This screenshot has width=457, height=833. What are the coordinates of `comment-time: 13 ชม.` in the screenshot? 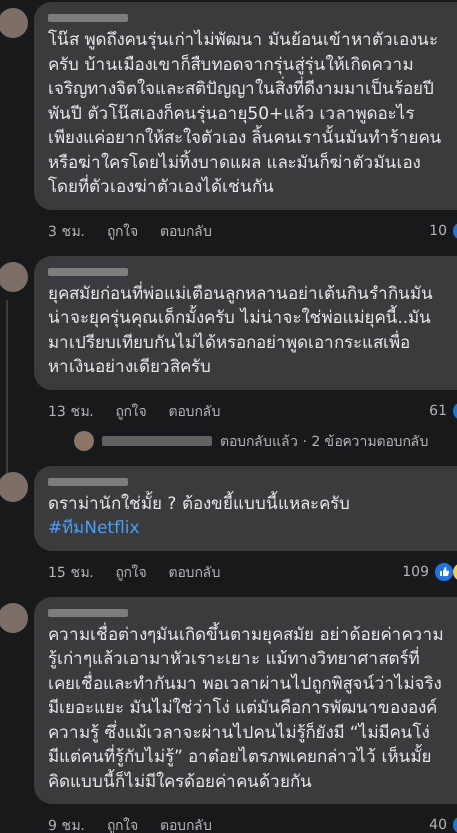 It's located at (71, 412).